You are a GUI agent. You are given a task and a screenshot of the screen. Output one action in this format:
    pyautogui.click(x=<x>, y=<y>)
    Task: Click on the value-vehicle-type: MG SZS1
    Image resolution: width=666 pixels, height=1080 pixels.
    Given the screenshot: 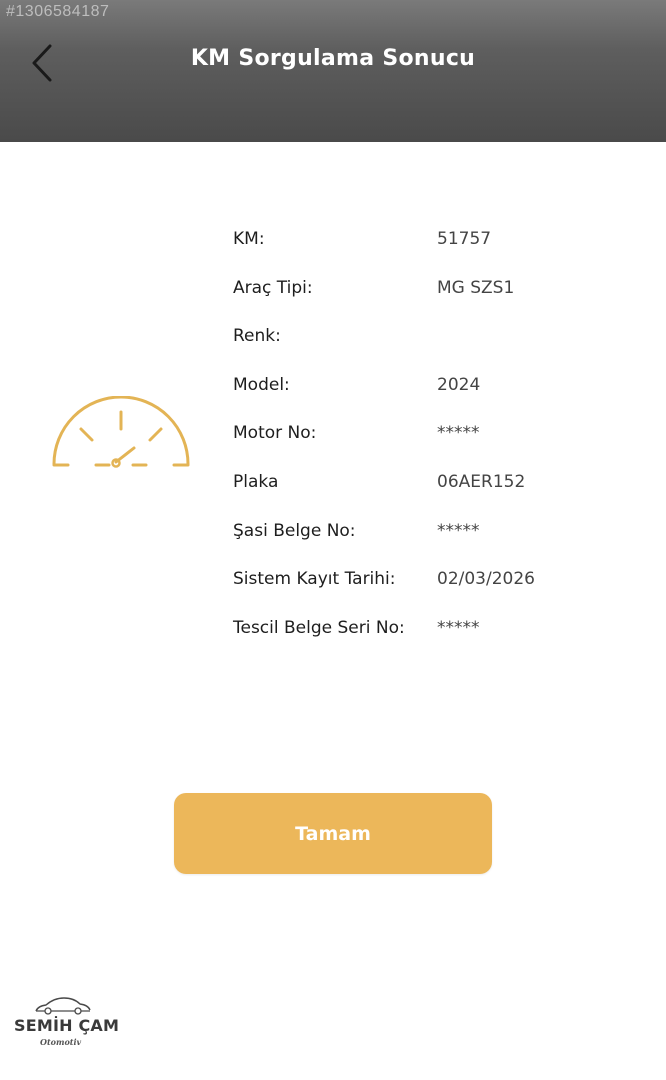 What is the action you would take?
    pyautogui.click(x=476, y=287)
    